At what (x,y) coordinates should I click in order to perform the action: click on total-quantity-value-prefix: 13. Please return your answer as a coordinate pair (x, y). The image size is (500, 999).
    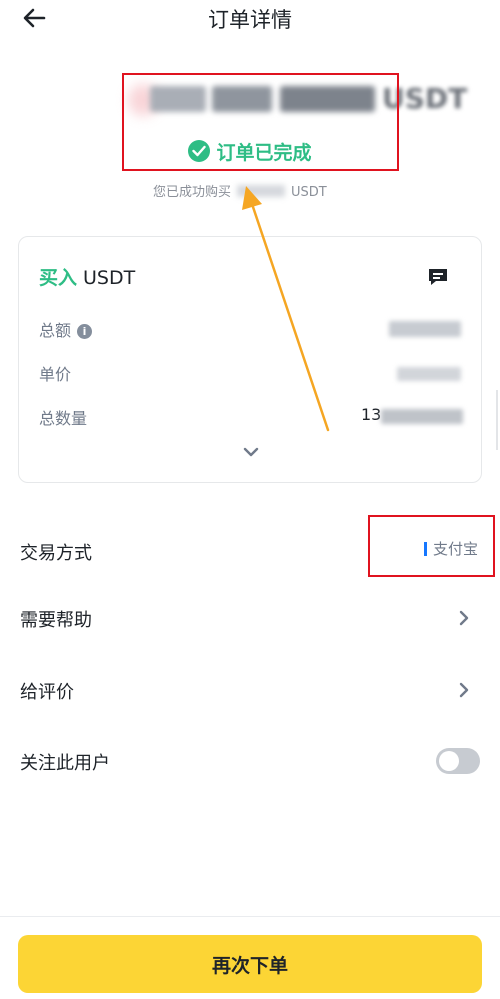
    Looking at the image, I should click on (371, 414).